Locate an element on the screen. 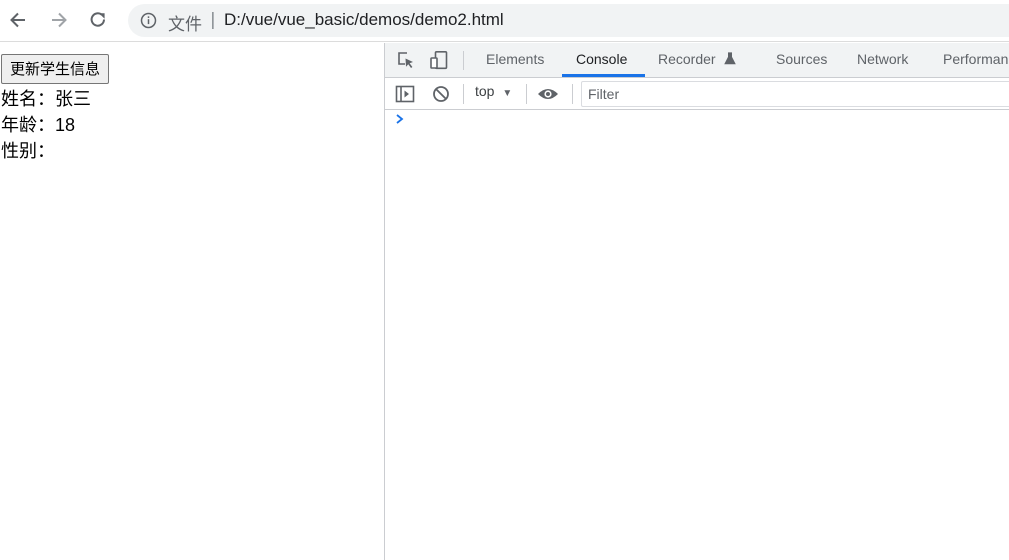  name-line: 姓名：张三 is located at coordinates (46, 99).